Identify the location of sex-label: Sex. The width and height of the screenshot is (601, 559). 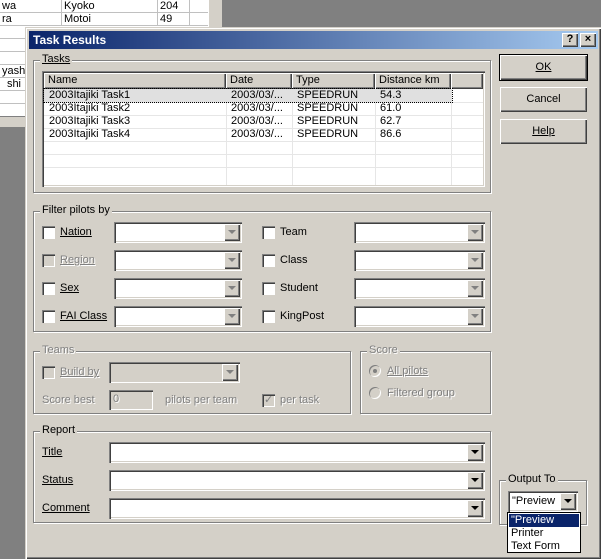
(69, 288).